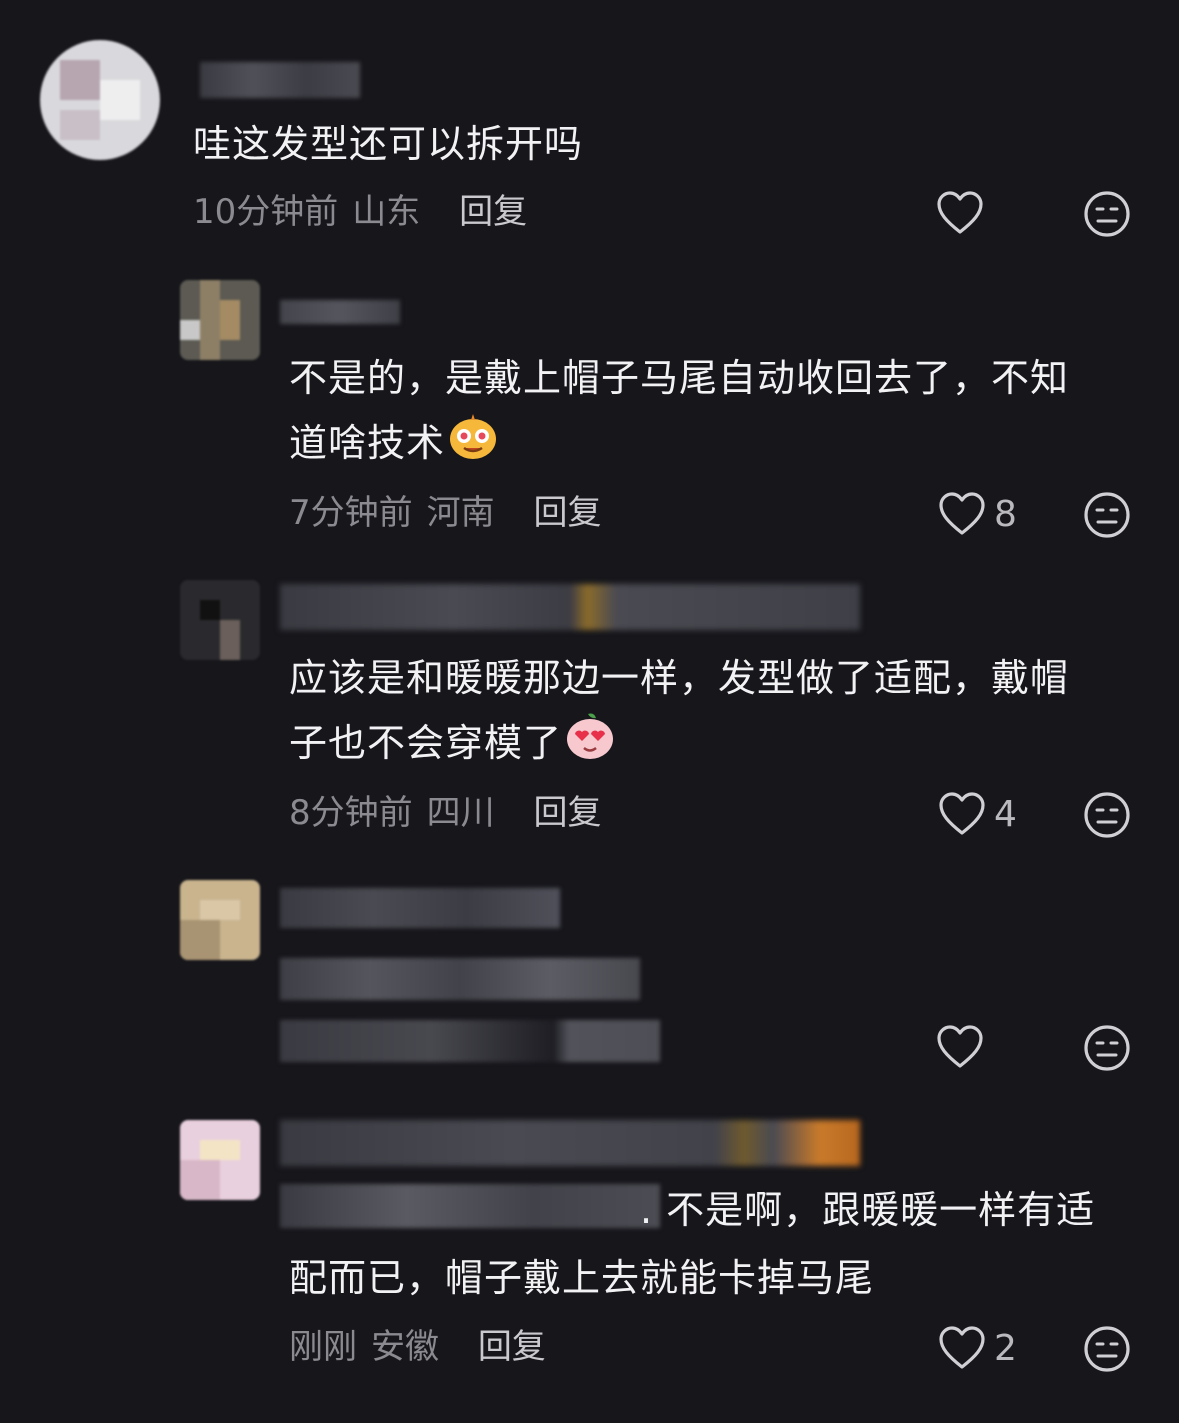 The image size is (1179, 1423). I want to click on like-button: 4, so click(977, 814).